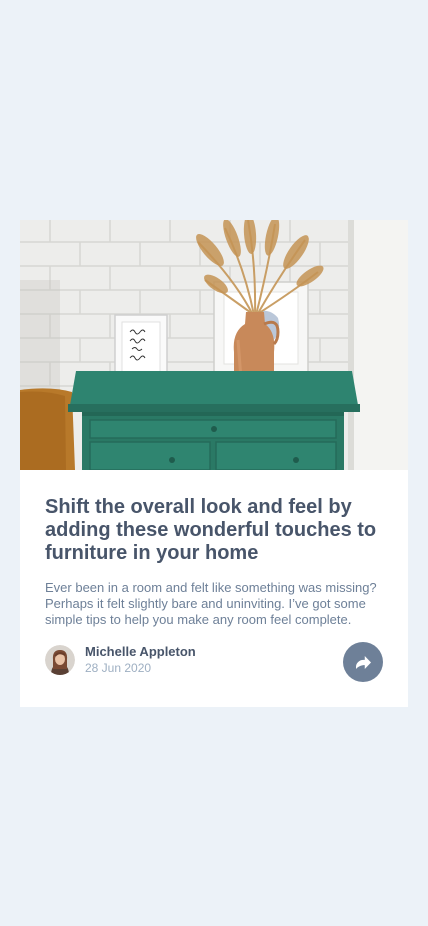 This screenshot has width=428, height=926. What do you see at coordinates (120, 660) in the screenshot?
I see `author-info: Michelle Appleton 28 Jun 2020` at bounding box center [120, 660].